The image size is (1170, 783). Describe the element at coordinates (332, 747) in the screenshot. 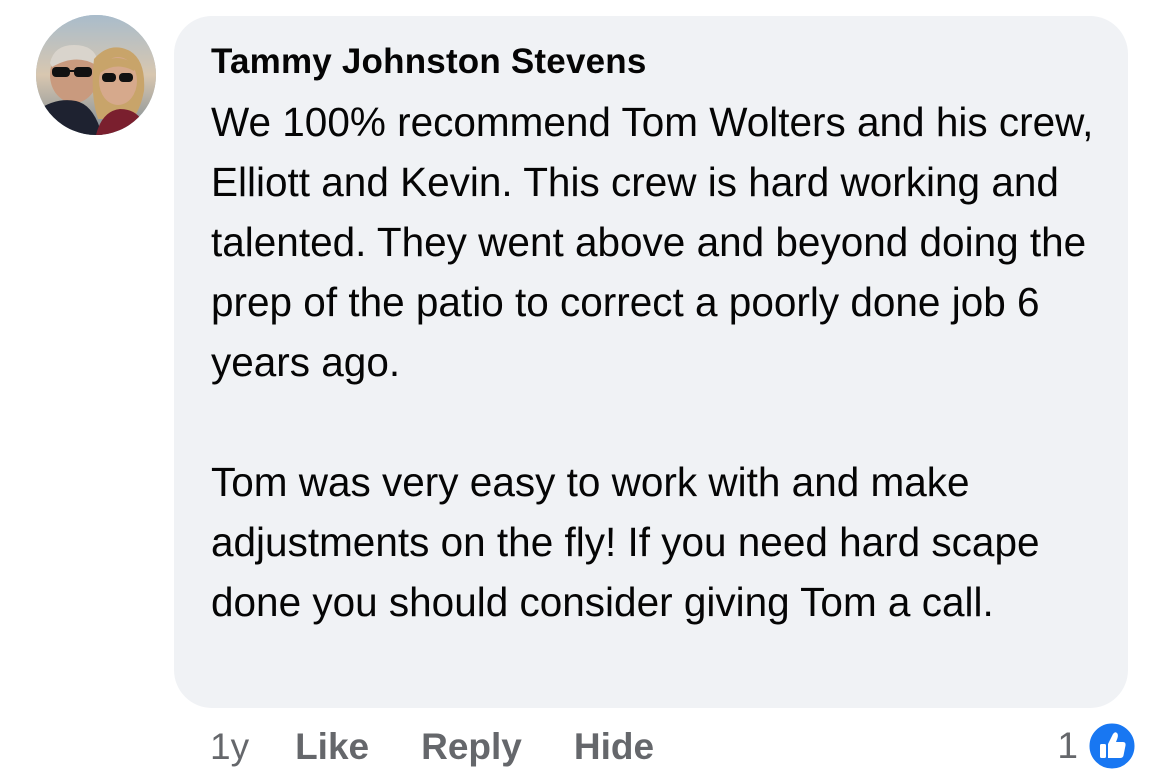

I see `like-button: Like` at that location.